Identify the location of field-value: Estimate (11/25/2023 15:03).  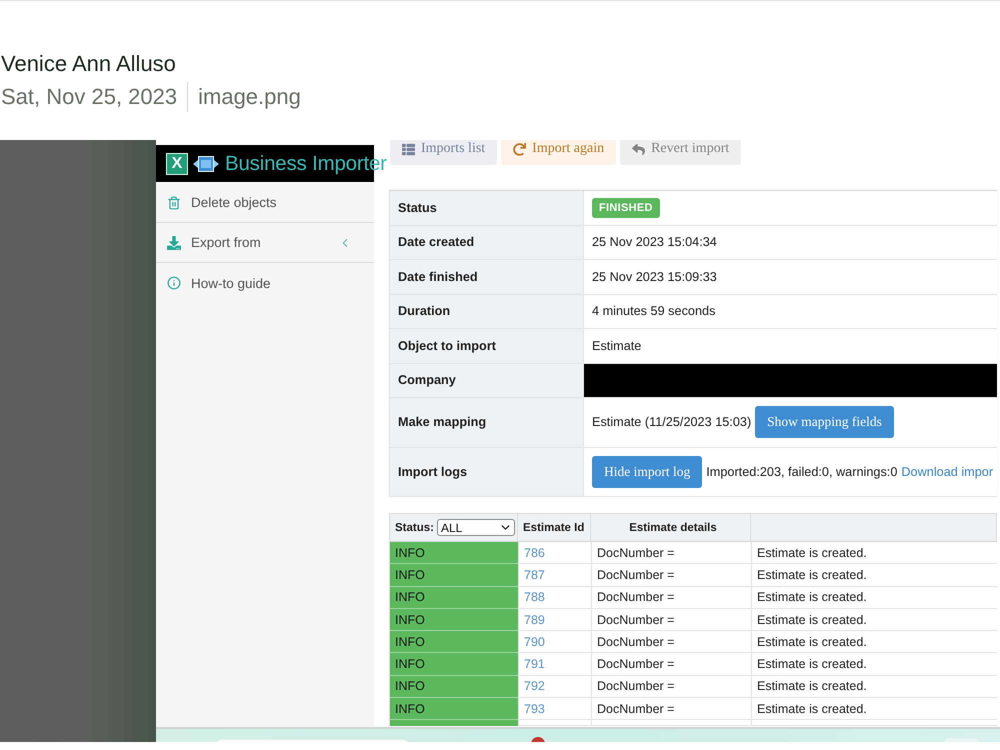
(672, 422).